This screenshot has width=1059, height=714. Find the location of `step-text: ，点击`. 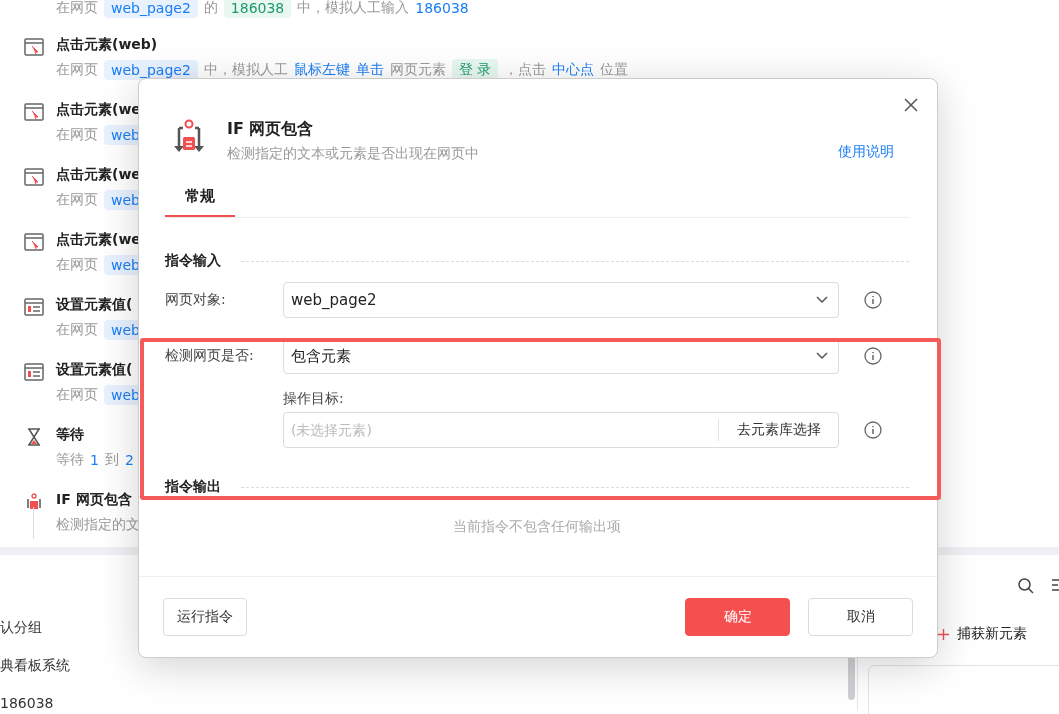

step-text: ，点击 is located at coordinates (525, 70).